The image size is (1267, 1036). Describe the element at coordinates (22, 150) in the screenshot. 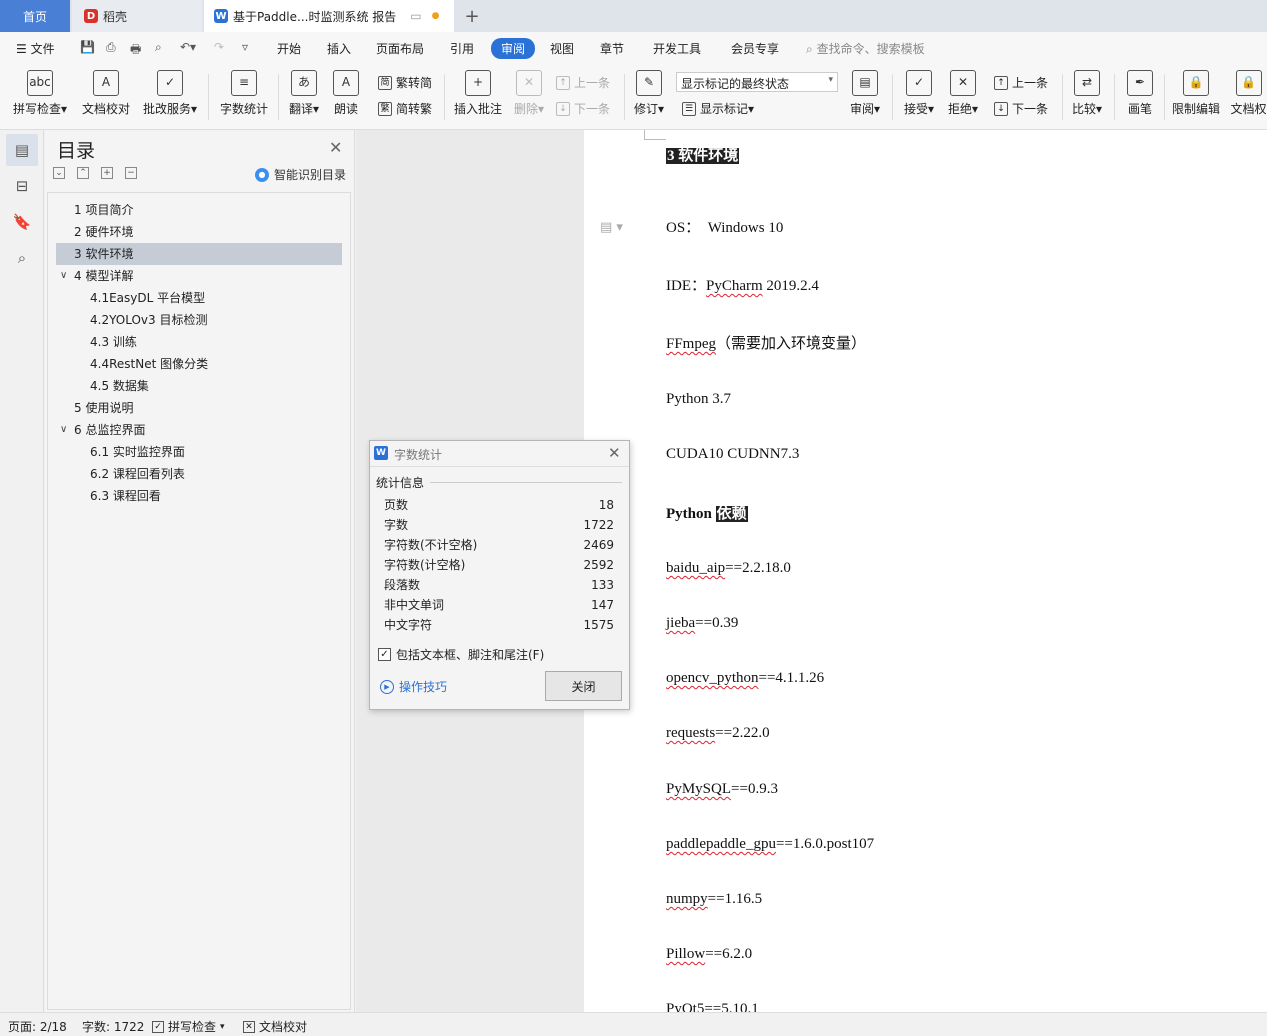

I see `toc-panel-icon: ▤` at that location.